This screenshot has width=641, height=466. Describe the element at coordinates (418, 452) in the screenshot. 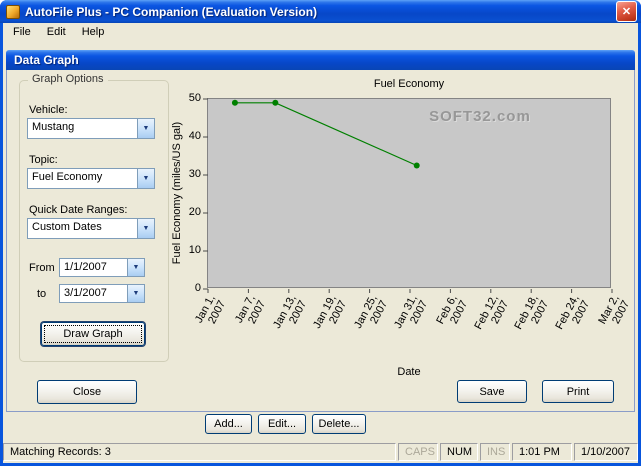

I see `status-caps-indicator: CAPS` at that location.